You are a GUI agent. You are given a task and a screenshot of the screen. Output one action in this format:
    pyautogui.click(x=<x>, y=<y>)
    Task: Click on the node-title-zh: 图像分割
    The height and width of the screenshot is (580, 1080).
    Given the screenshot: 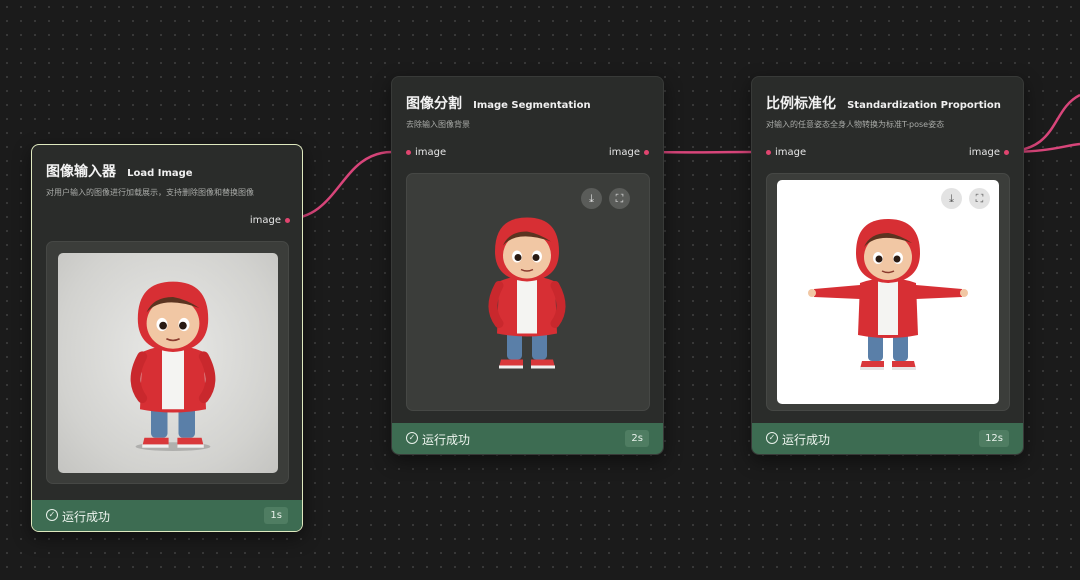 What is the action you would take?
    pyautogui.click(x=434, y=104)
    